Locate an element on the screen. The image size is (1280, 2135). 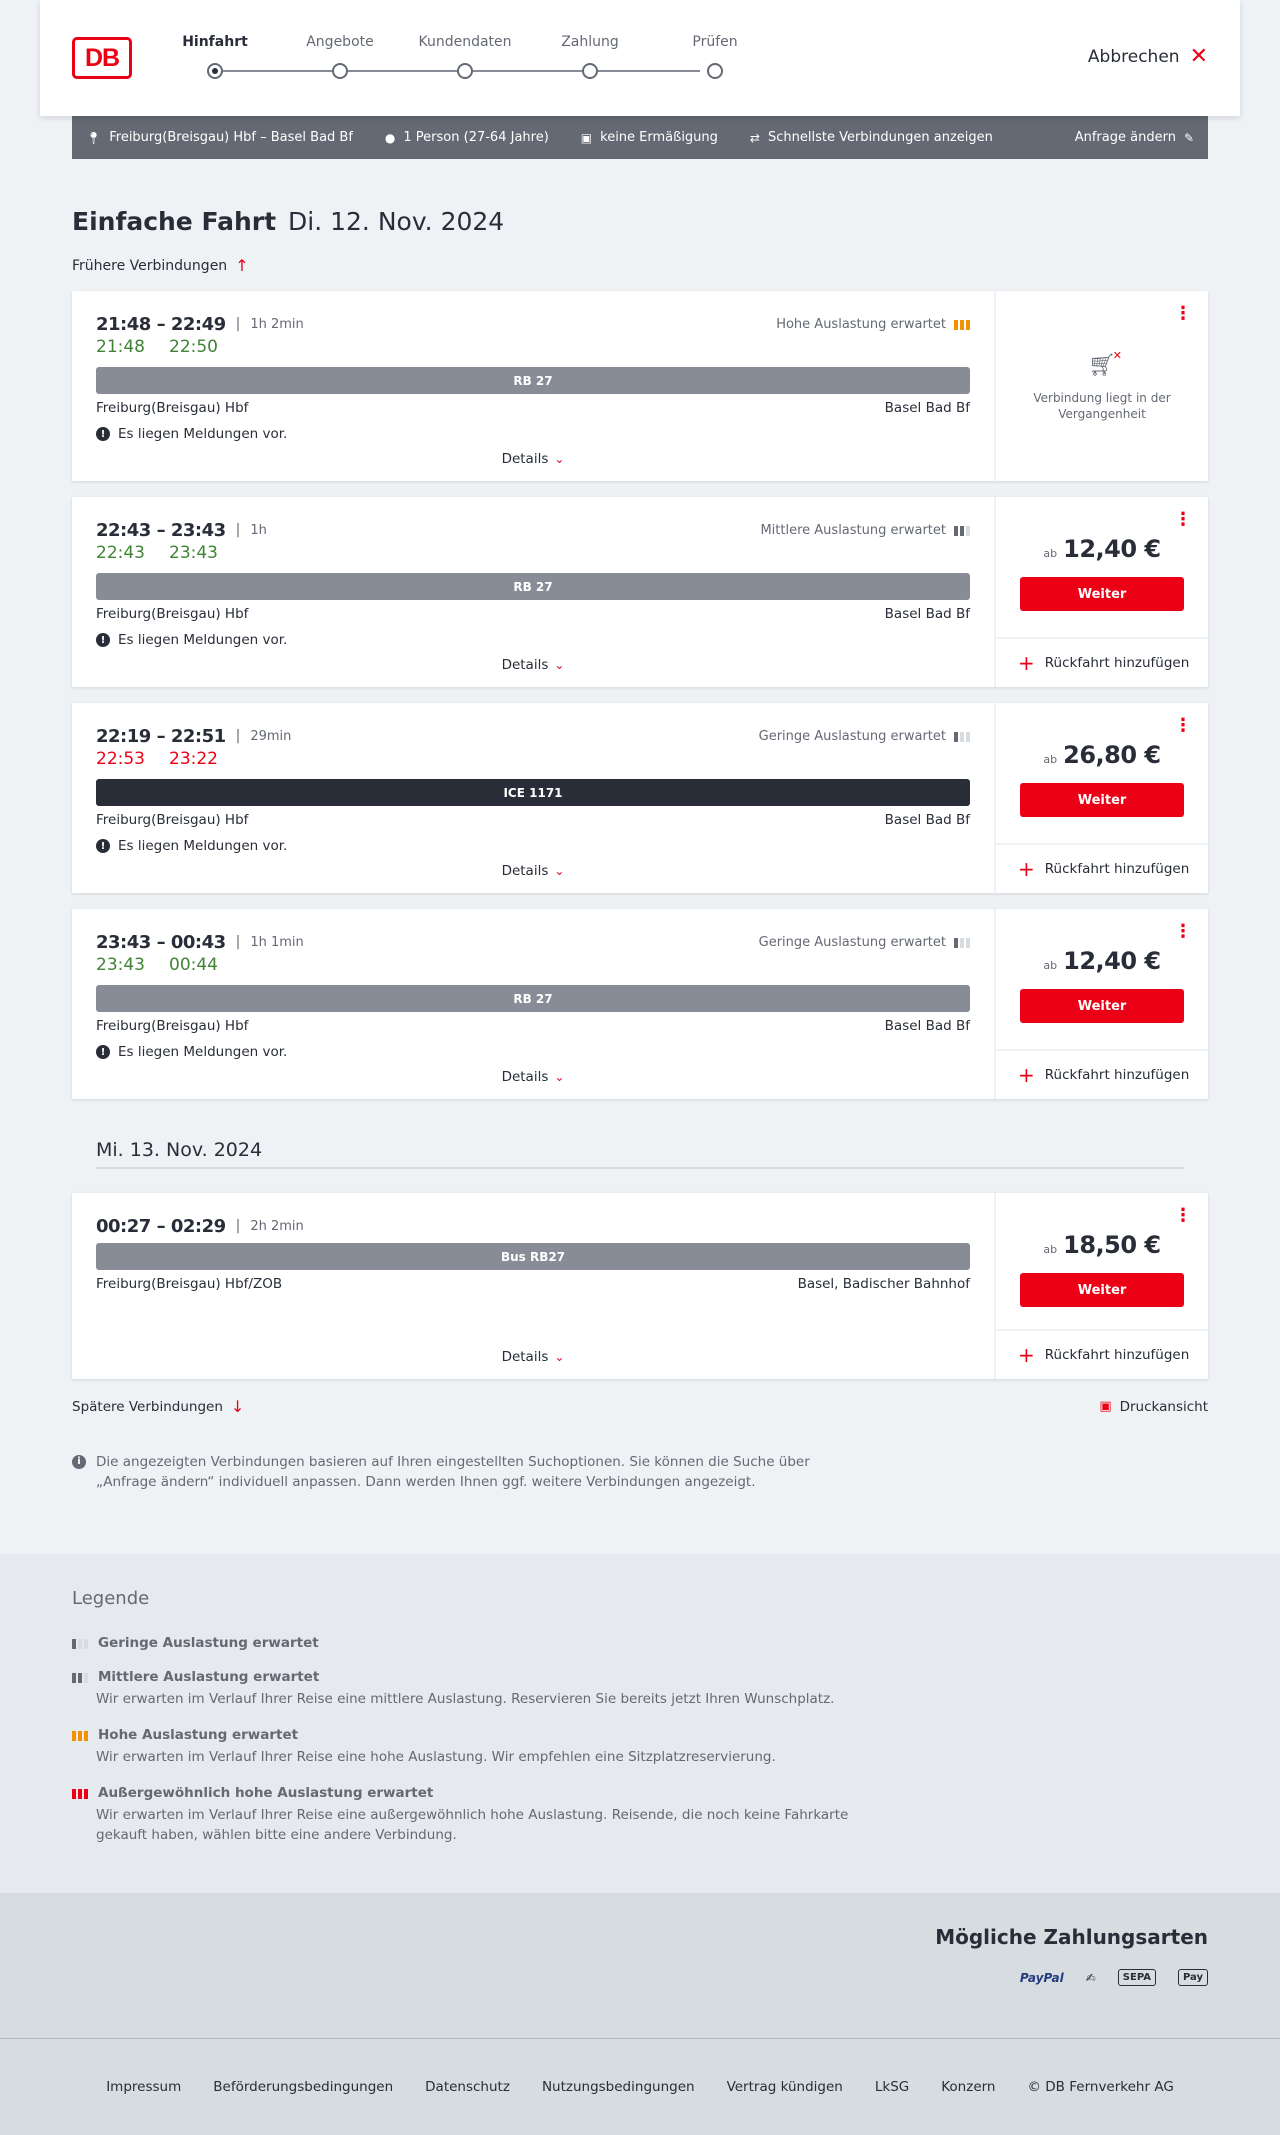
step-zahlung: Zahlung is located at coordinates (590, 56).